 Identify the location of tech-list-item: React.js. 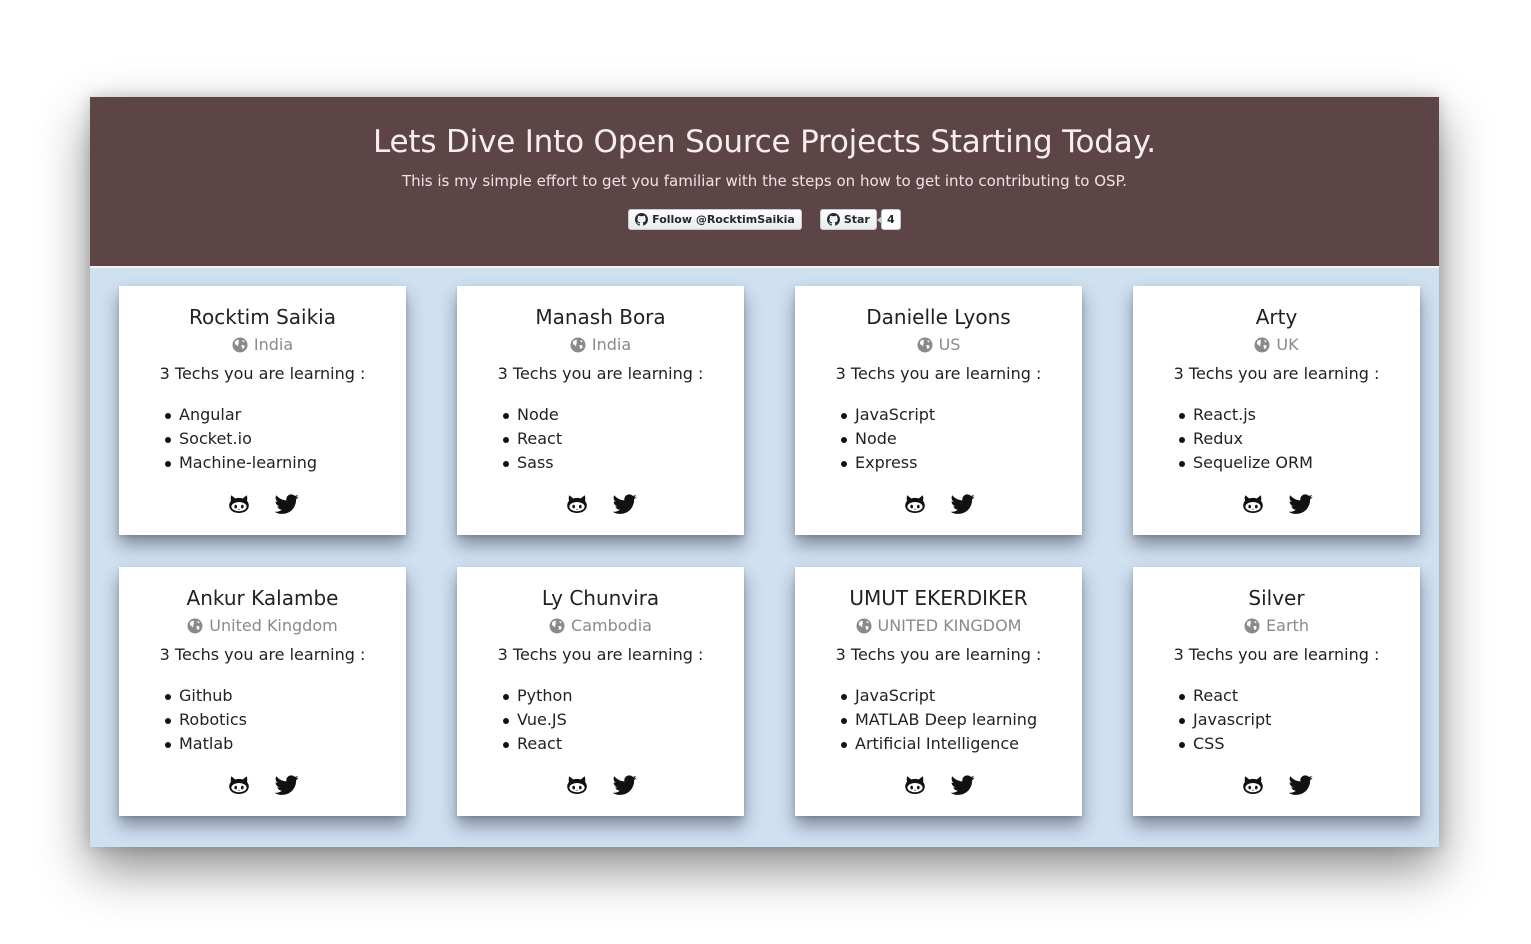
(1245, 415).